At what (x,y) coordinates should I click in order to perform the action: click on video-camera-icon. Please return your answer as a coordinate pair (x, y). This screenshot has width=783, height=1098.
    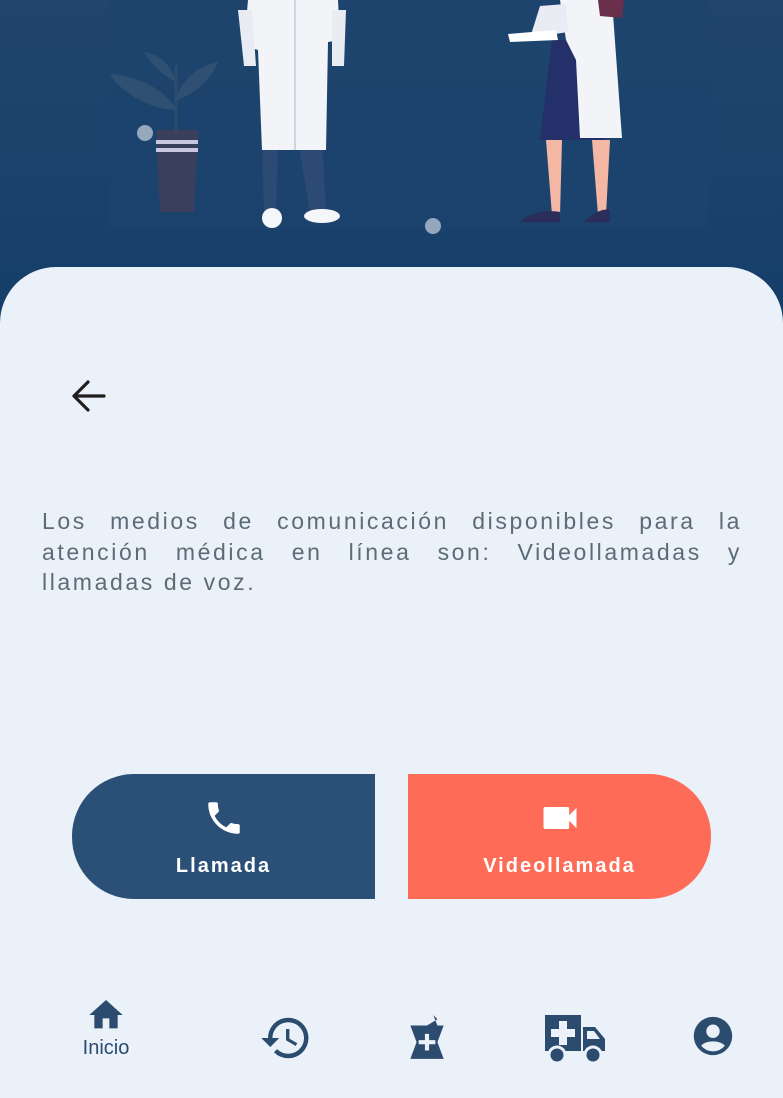
    Looking at the image, I should click on (560, 818).